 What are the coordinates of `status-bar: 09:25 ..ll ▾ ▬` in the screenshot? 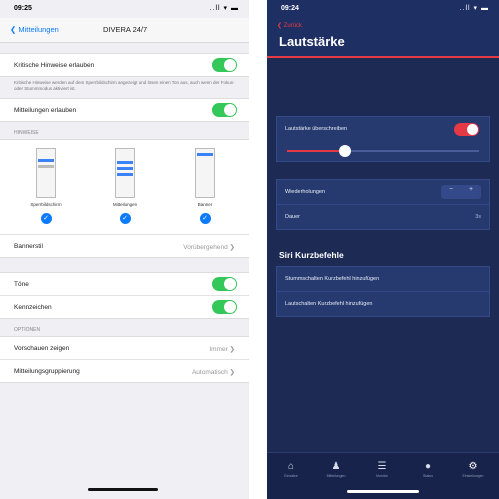 It's located at (124, 9).